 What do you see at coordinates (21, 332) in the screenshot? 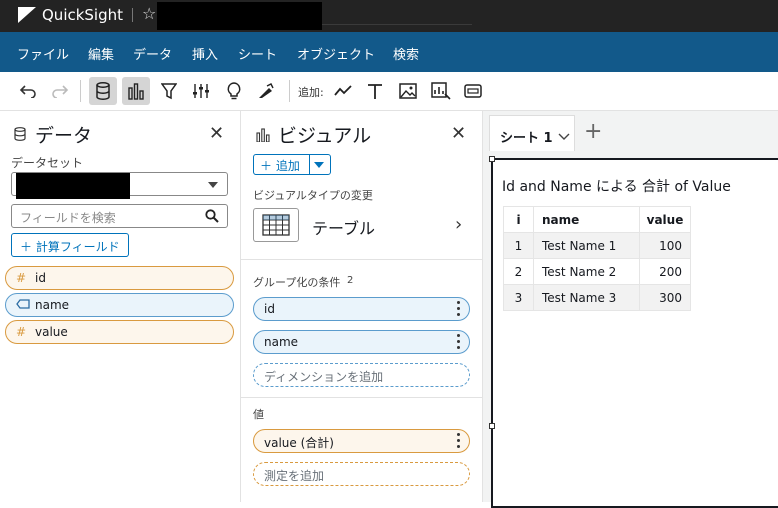
I see `number-hash-icon: #` at bounding box center [21, 332].